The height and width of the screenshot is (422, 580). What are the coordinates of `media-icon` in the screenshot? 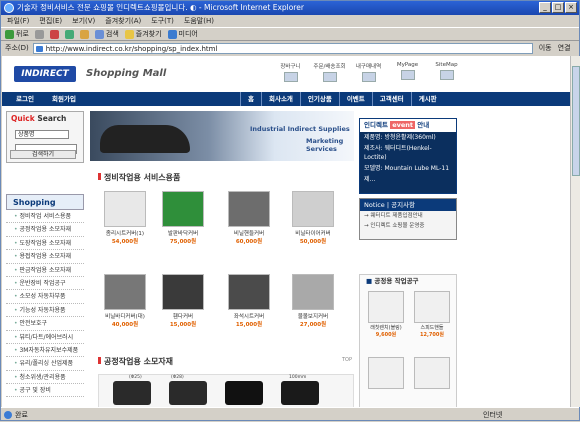 It's located at (172, 34).